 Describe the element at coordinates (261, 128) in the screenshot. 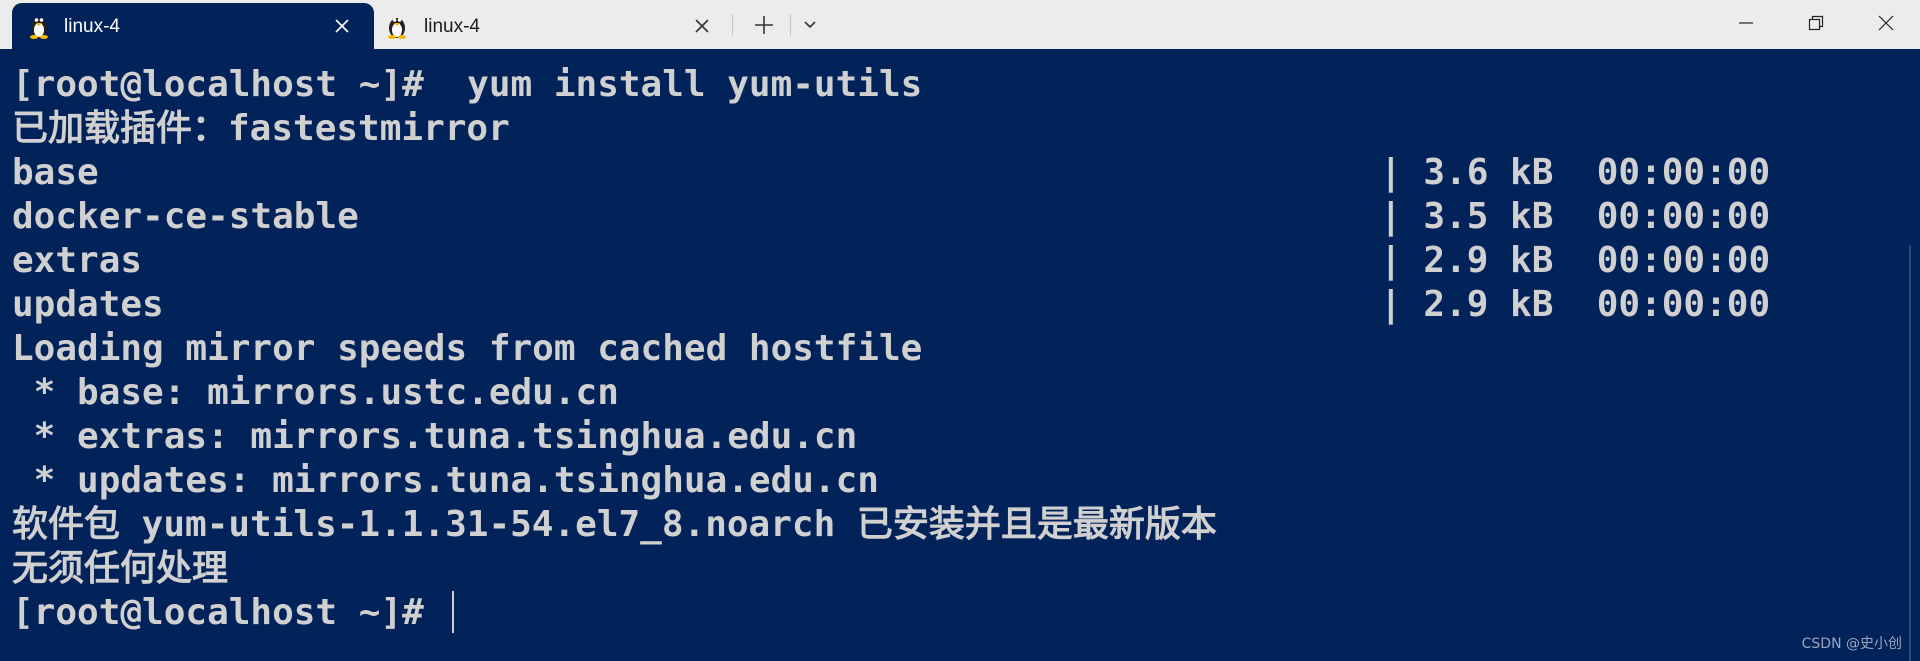

I see `terminal-line: 已加载插件：fastestmirror` at that location.